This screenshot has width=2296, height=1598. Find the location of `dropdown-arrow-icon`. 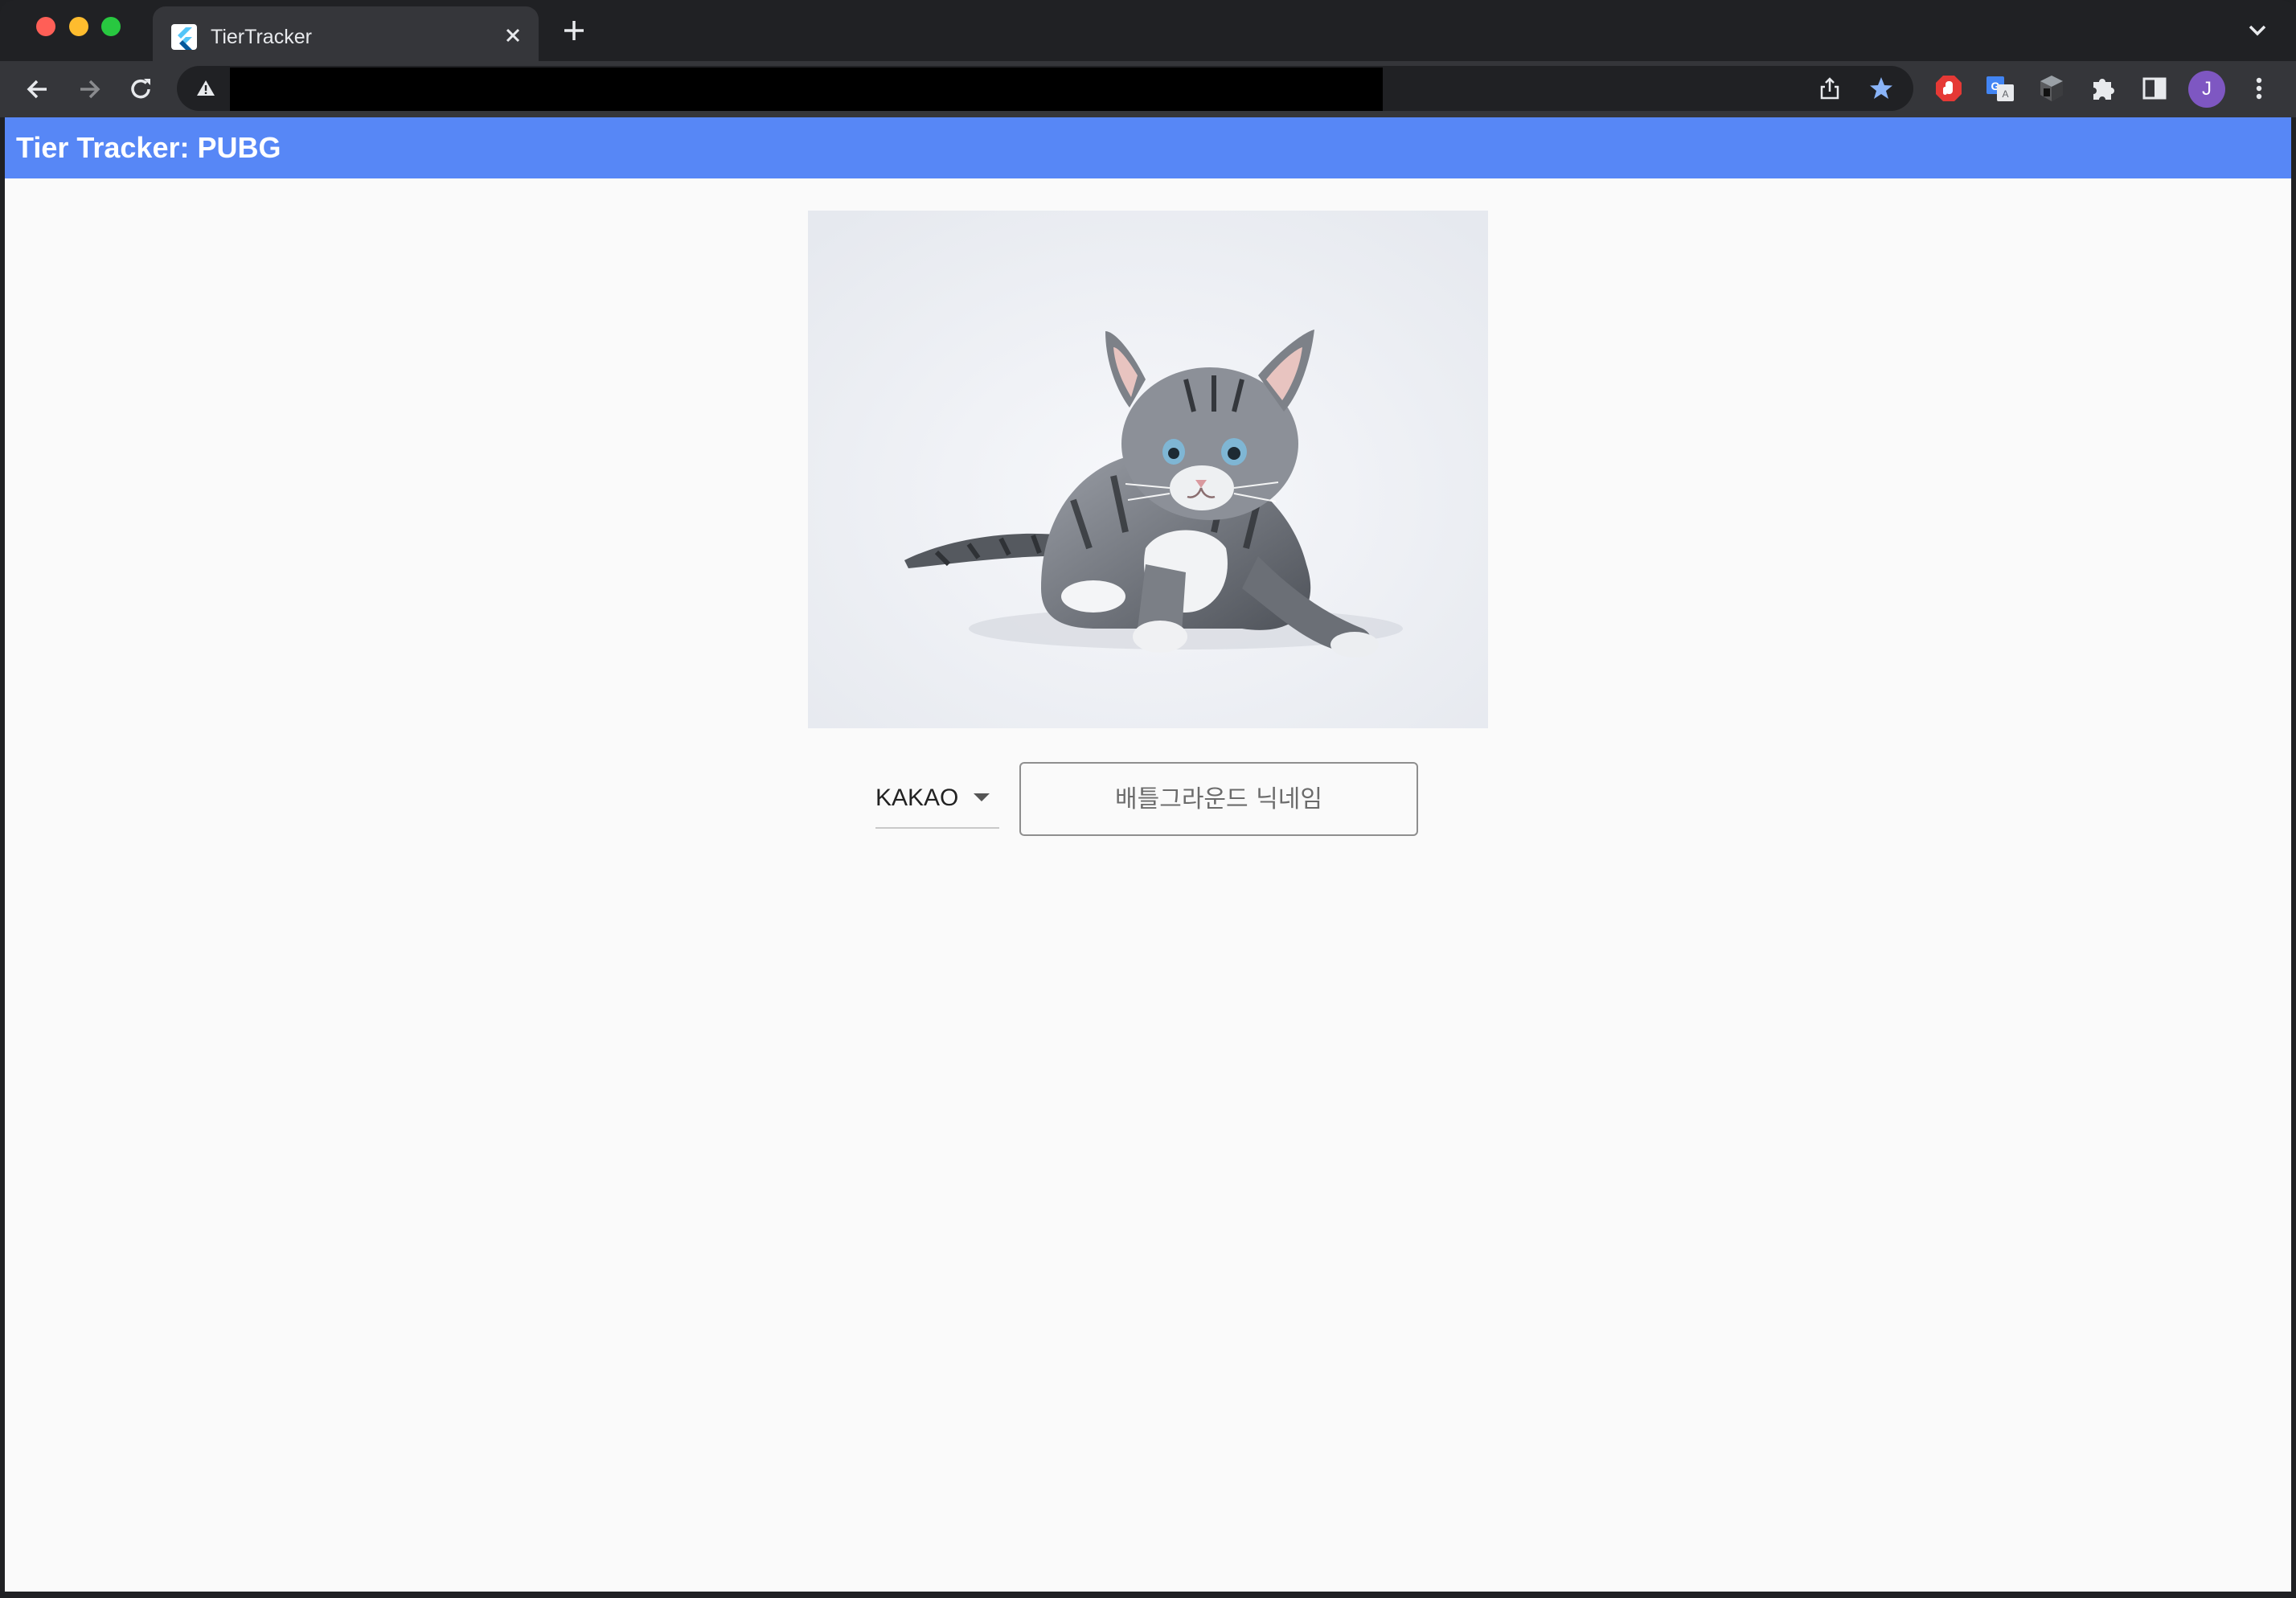

dropdown-arrow-icon is located at coordinates (982, 797).